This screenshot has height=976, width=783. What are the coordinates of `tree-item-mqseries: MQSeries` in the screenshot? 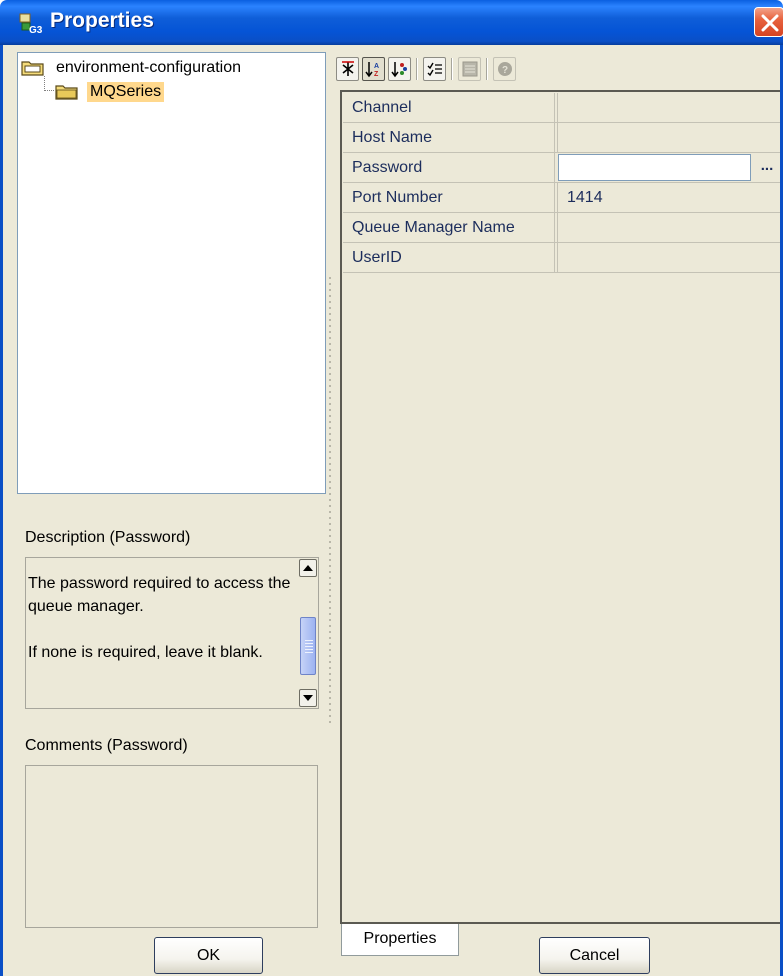 It's located at (110, 92).